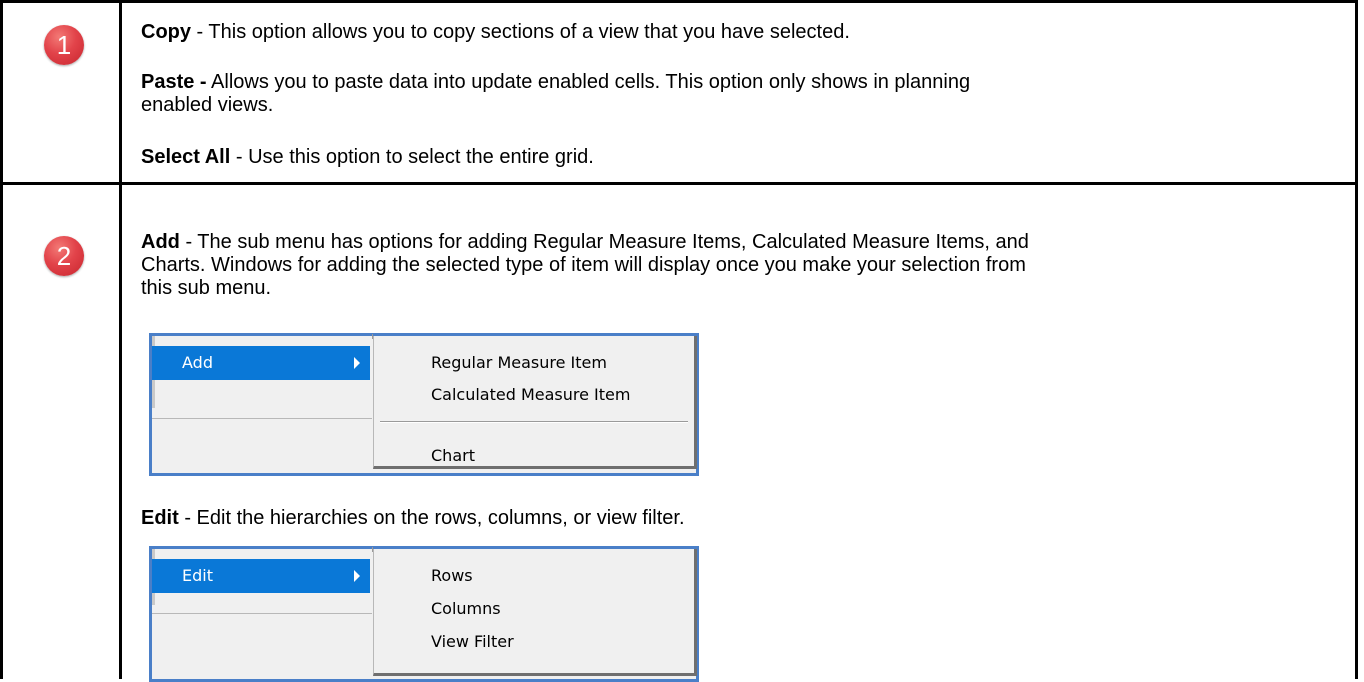  Describe the element at coordinates (534, 422) in the screenshot. I see `submenu-separator` at that location.